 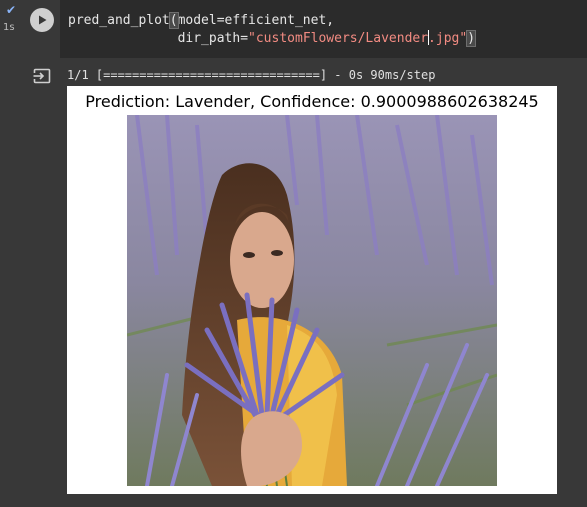 What do you see at coordinates (42, 76) in the screenshot?
I see `output-redirect-icon` at bounding box center [42, 76].